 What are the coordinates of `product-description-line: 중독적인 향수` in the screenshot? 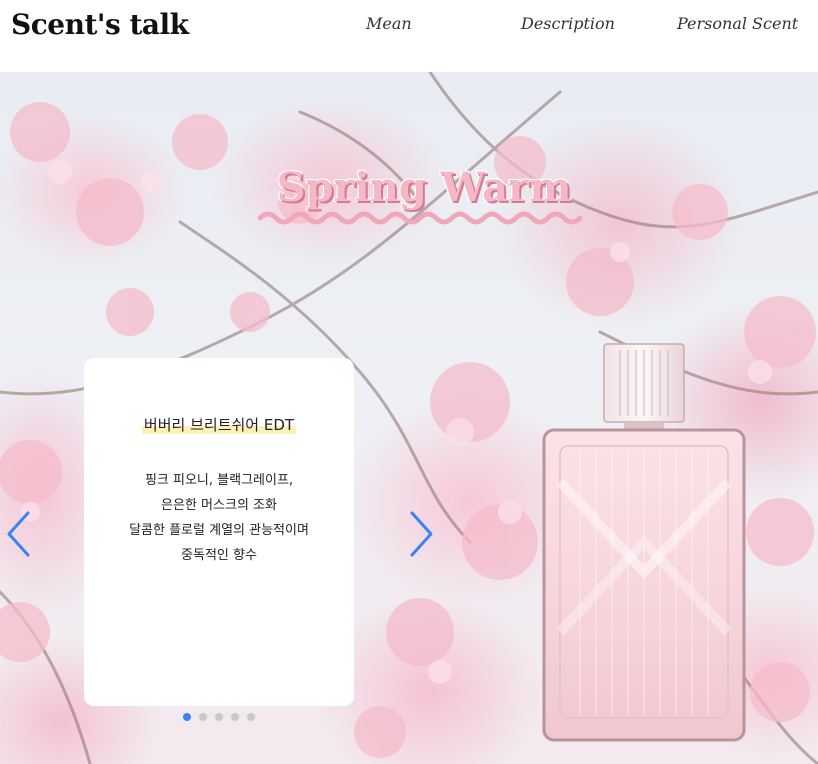 It's located at (219, 555).